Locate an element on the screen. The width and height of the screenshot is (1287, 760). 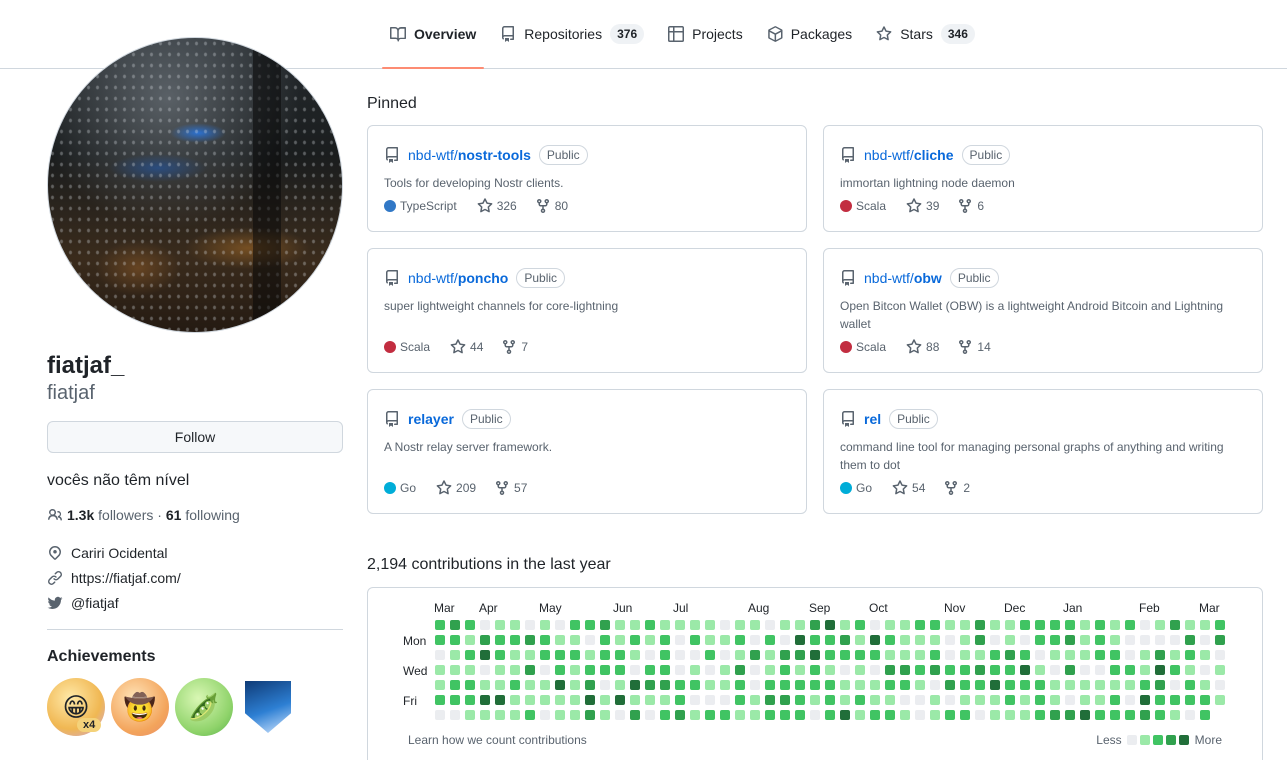
repo-forks: 2 is located at coordinates (956, 488).